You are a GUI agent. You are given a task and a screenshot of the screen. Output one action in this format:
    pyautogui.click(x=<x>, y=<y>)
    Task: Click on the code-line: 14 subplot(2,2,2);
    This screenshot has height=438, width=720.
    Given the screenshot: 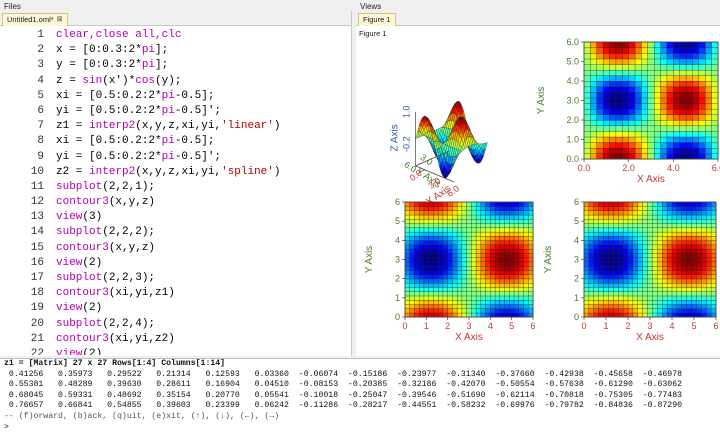 What is the action you would take?
    pyautogui.click(x=175, y=232)
    